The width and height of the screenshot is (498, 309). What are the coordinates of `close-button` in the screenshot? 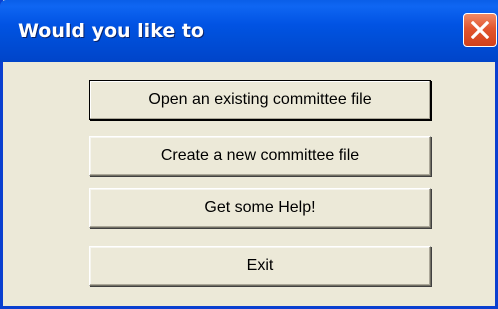 It's located at (480, 30).